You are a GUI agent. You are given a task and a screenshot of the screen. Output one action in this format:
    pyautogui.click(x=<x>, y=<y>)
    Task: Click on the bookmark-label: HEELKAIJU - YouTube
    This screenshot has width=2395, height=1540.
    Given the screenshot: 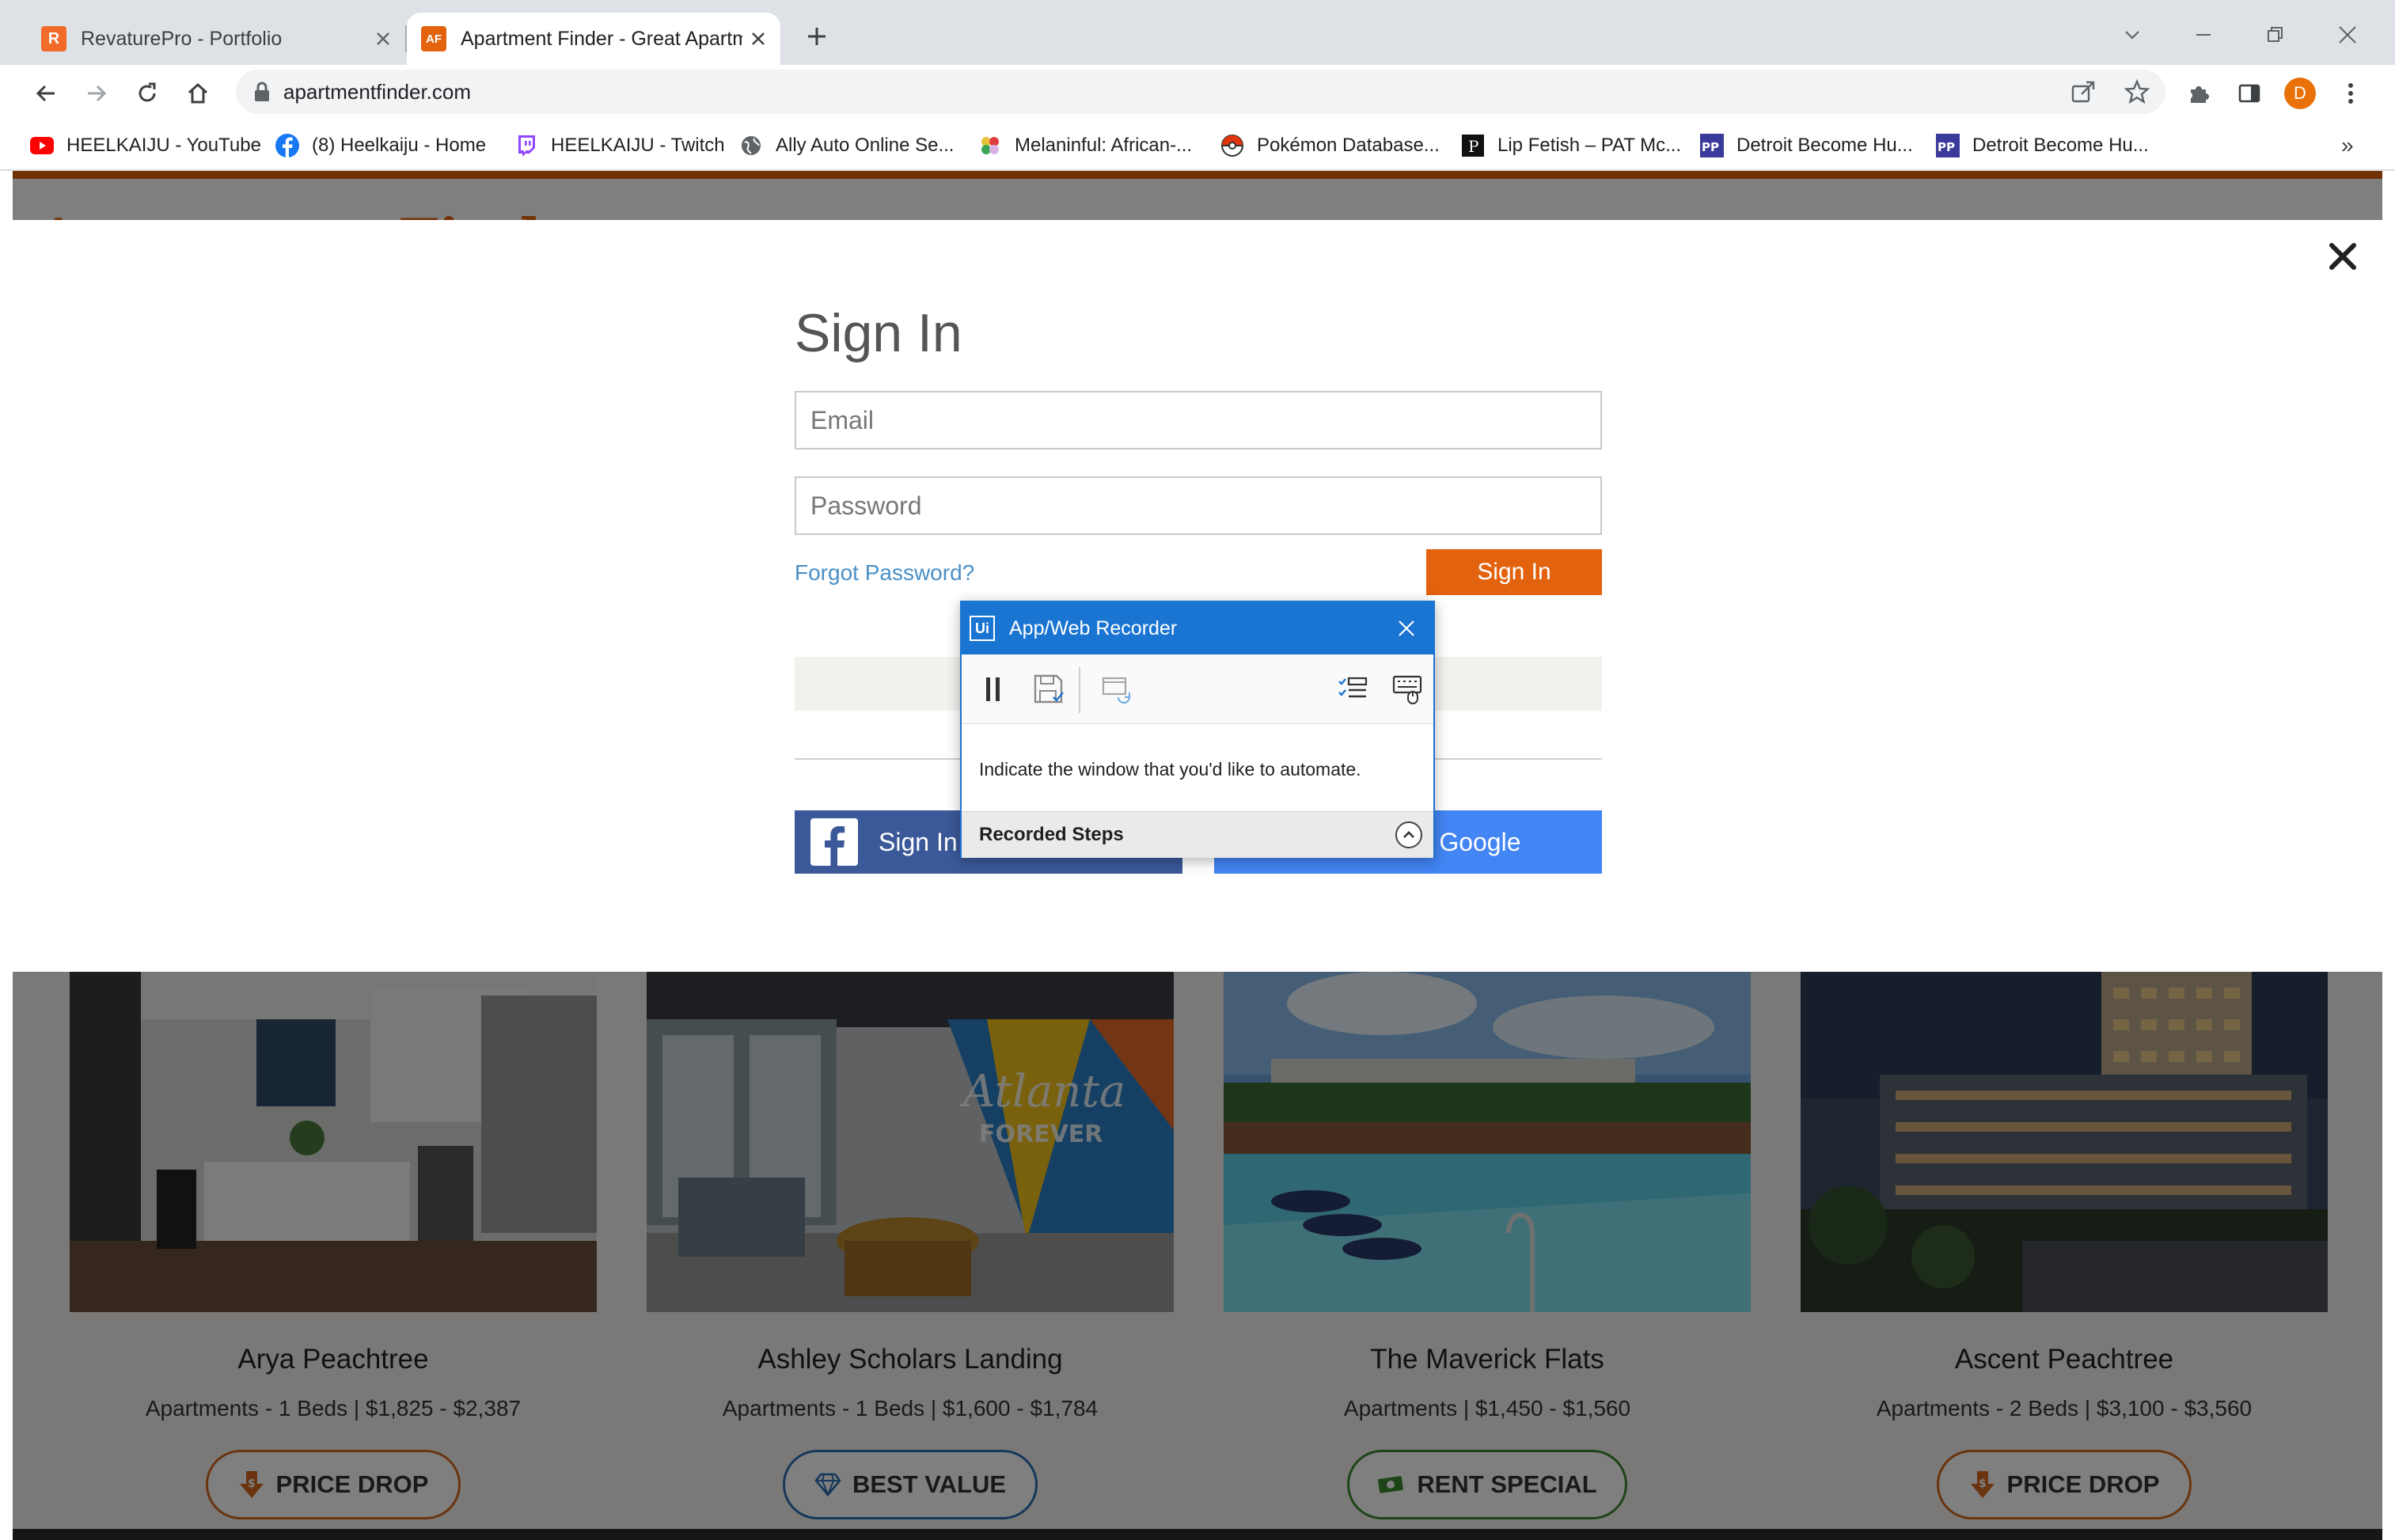 What is the action you would take?
    pyautogui.click(x=163, y=145)
    